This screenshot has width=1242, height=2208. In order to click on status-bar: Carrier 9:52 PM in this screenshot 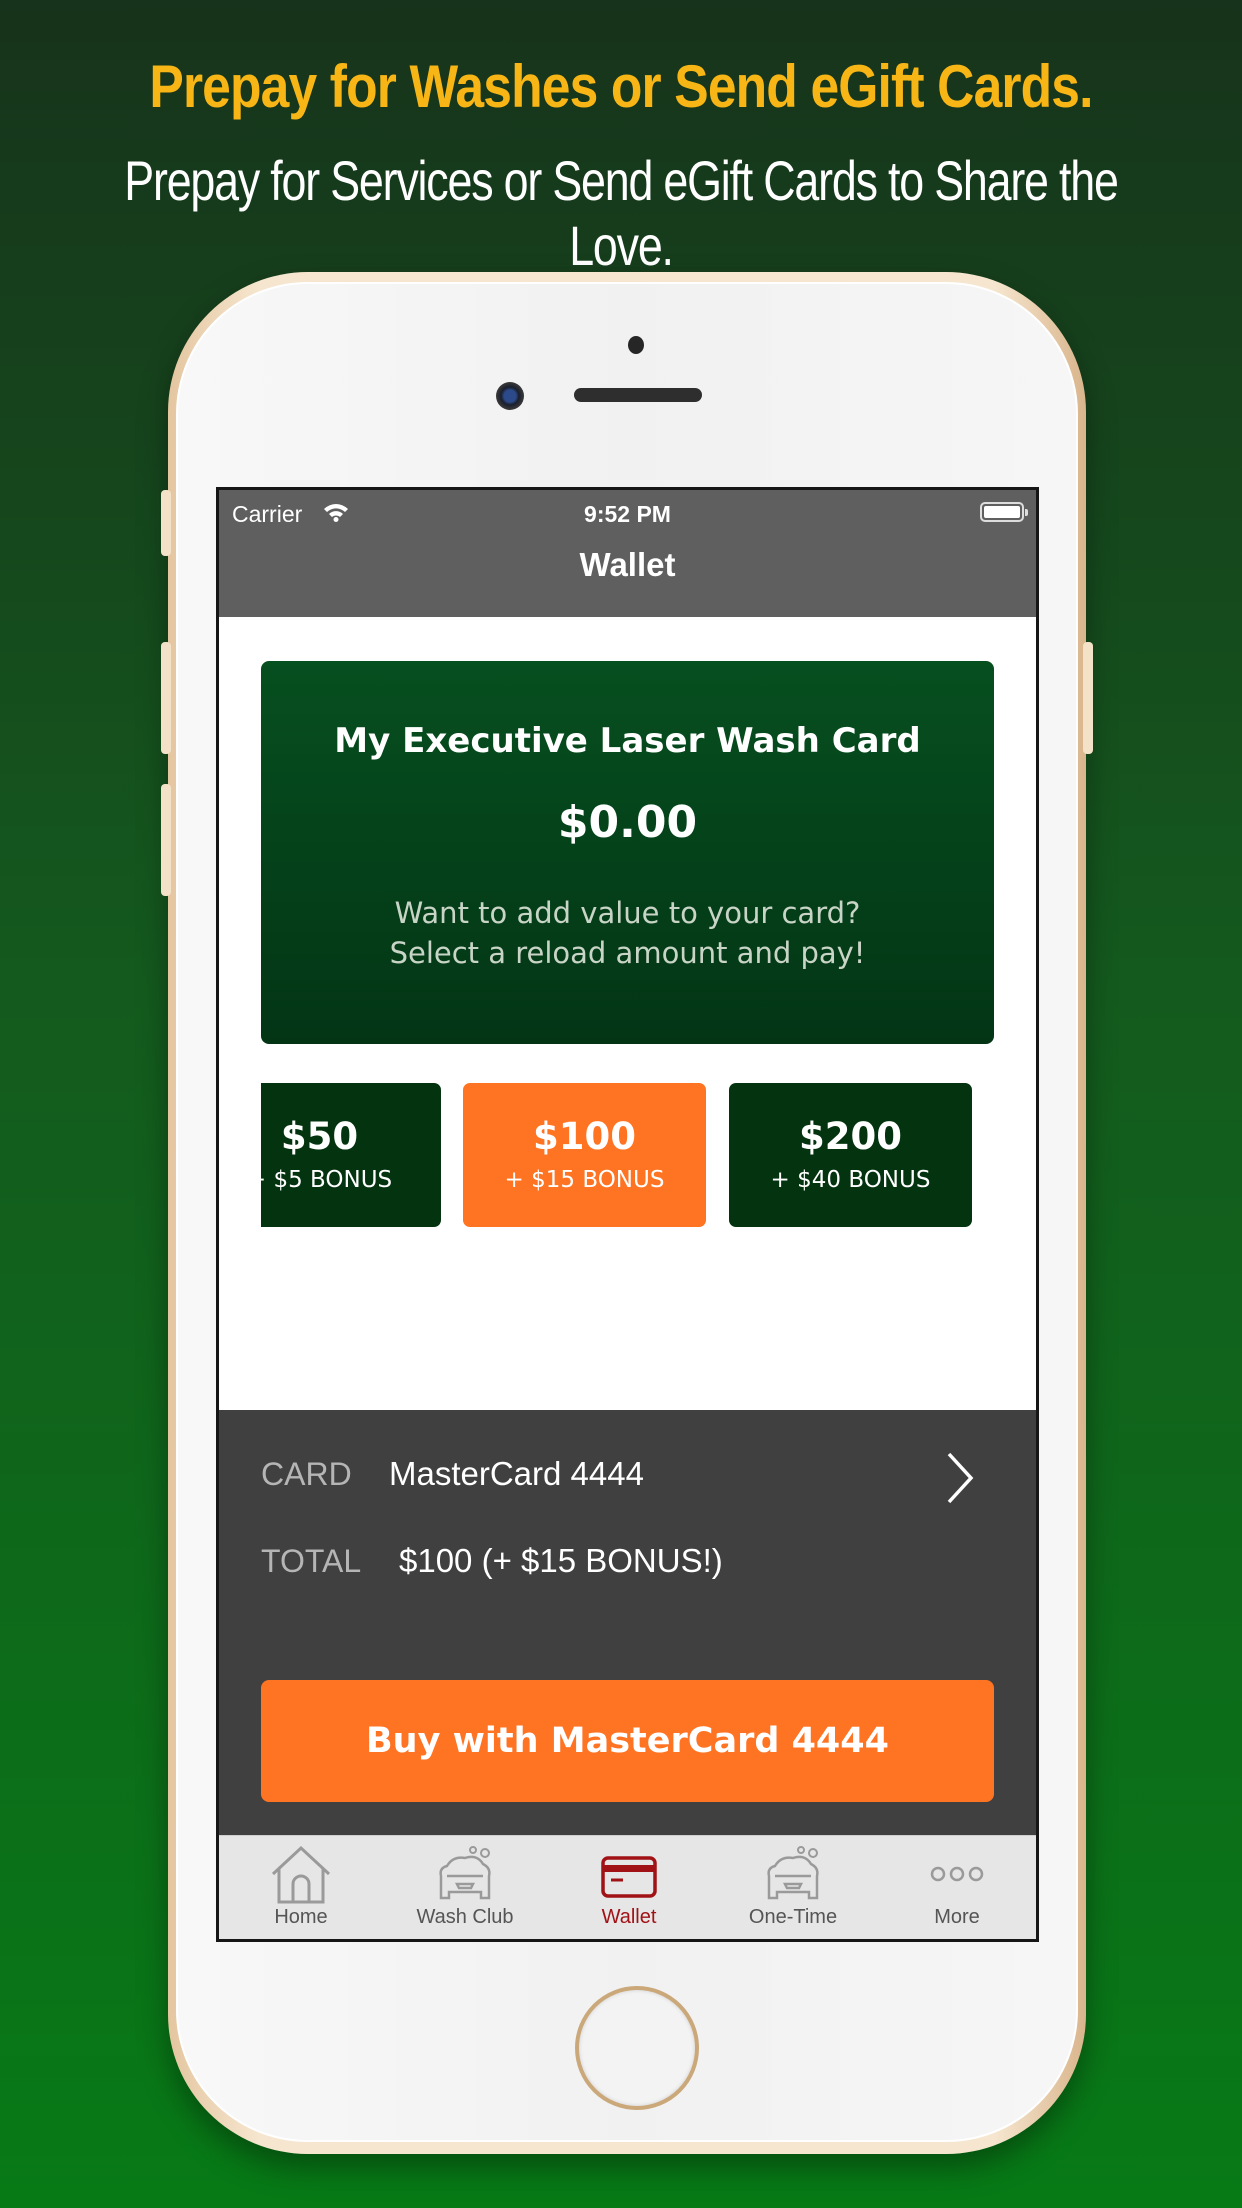, I will do `click(627, 511)`.